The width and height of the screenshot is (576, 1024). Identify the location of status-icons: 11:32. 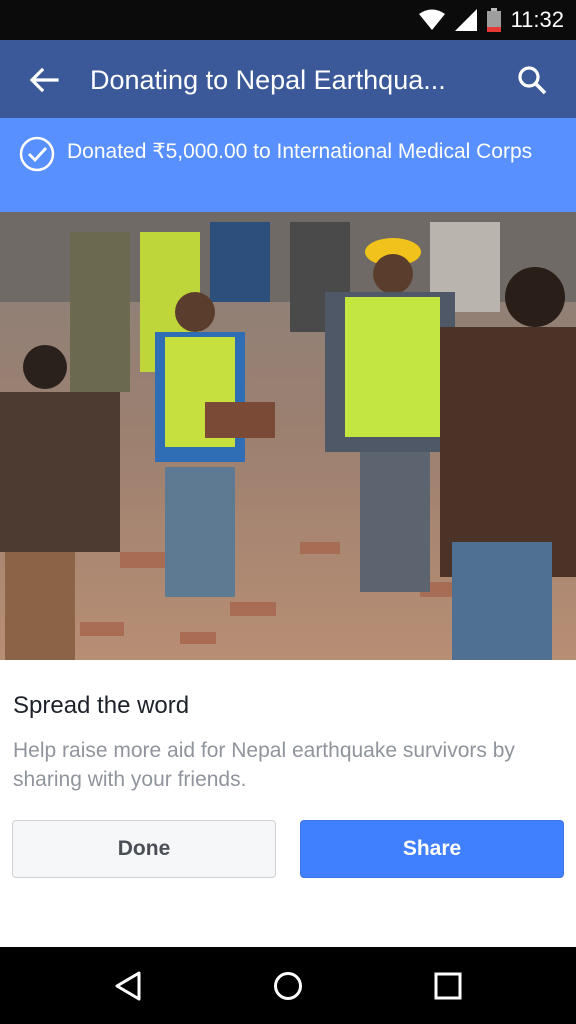
(491, 20).